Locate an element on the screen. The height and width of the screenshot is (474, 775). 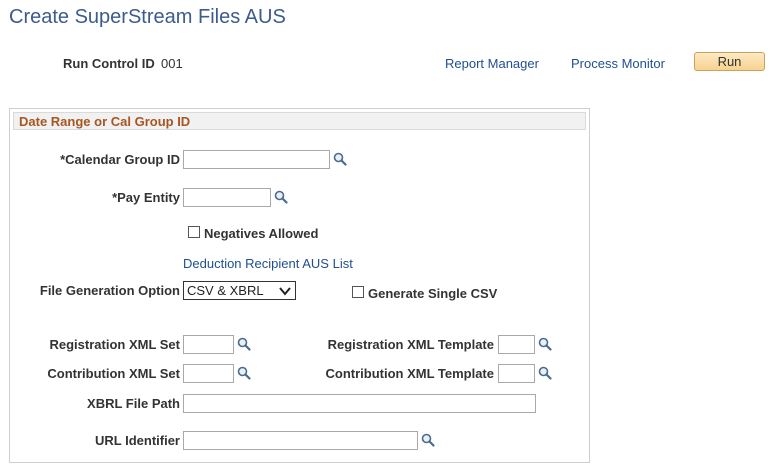
run-control-value: 001 is located at coordinates (172, 63).